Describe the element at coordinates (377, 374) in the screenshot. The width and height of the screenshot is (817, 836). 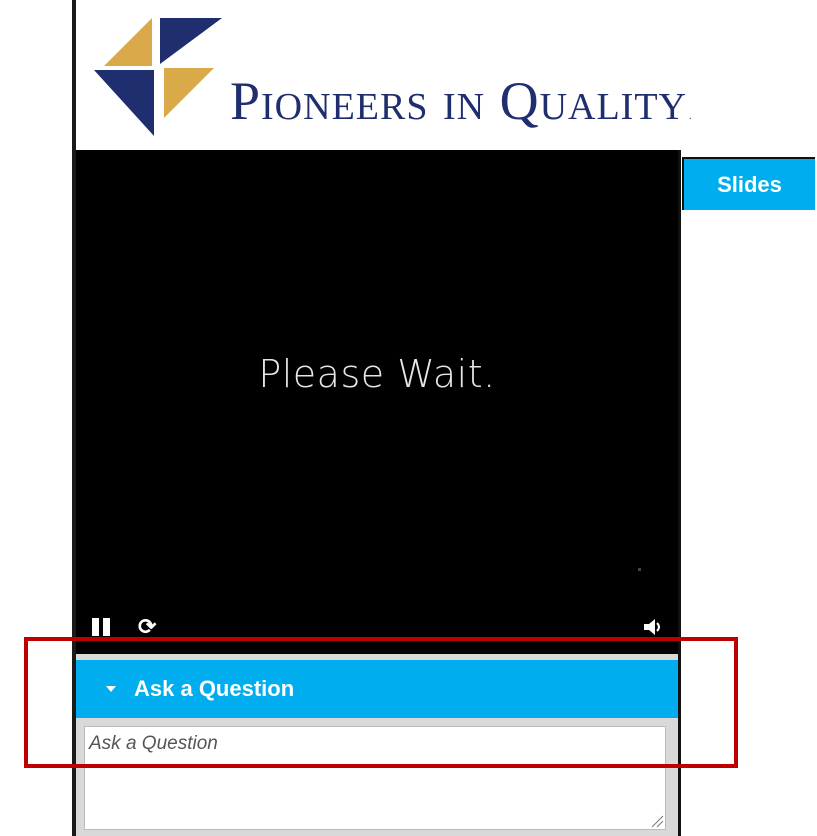
I see `video-status-text: Please Wait.` at that location.